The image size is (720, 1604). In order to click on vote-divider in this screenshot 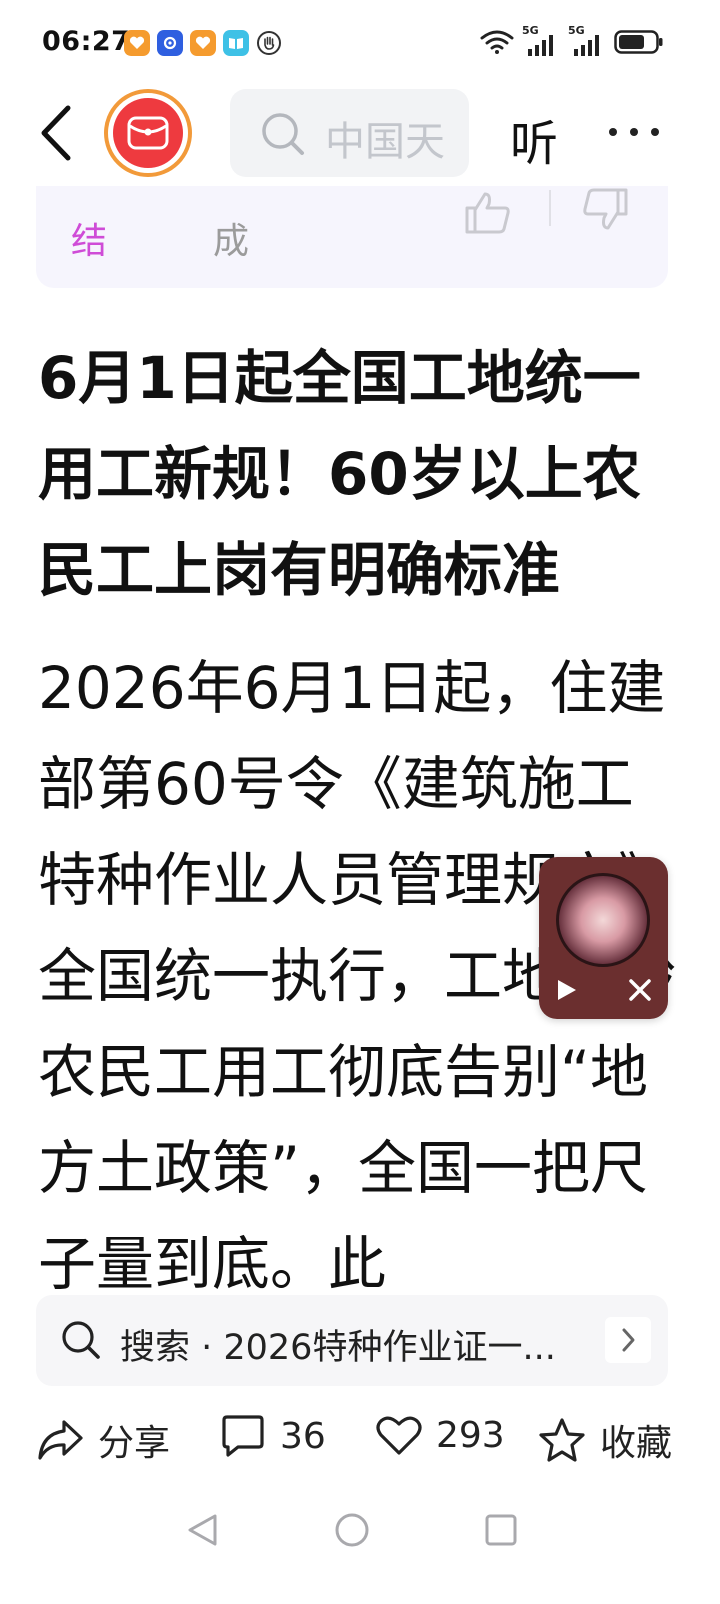, I will do `click(550, 208)`.